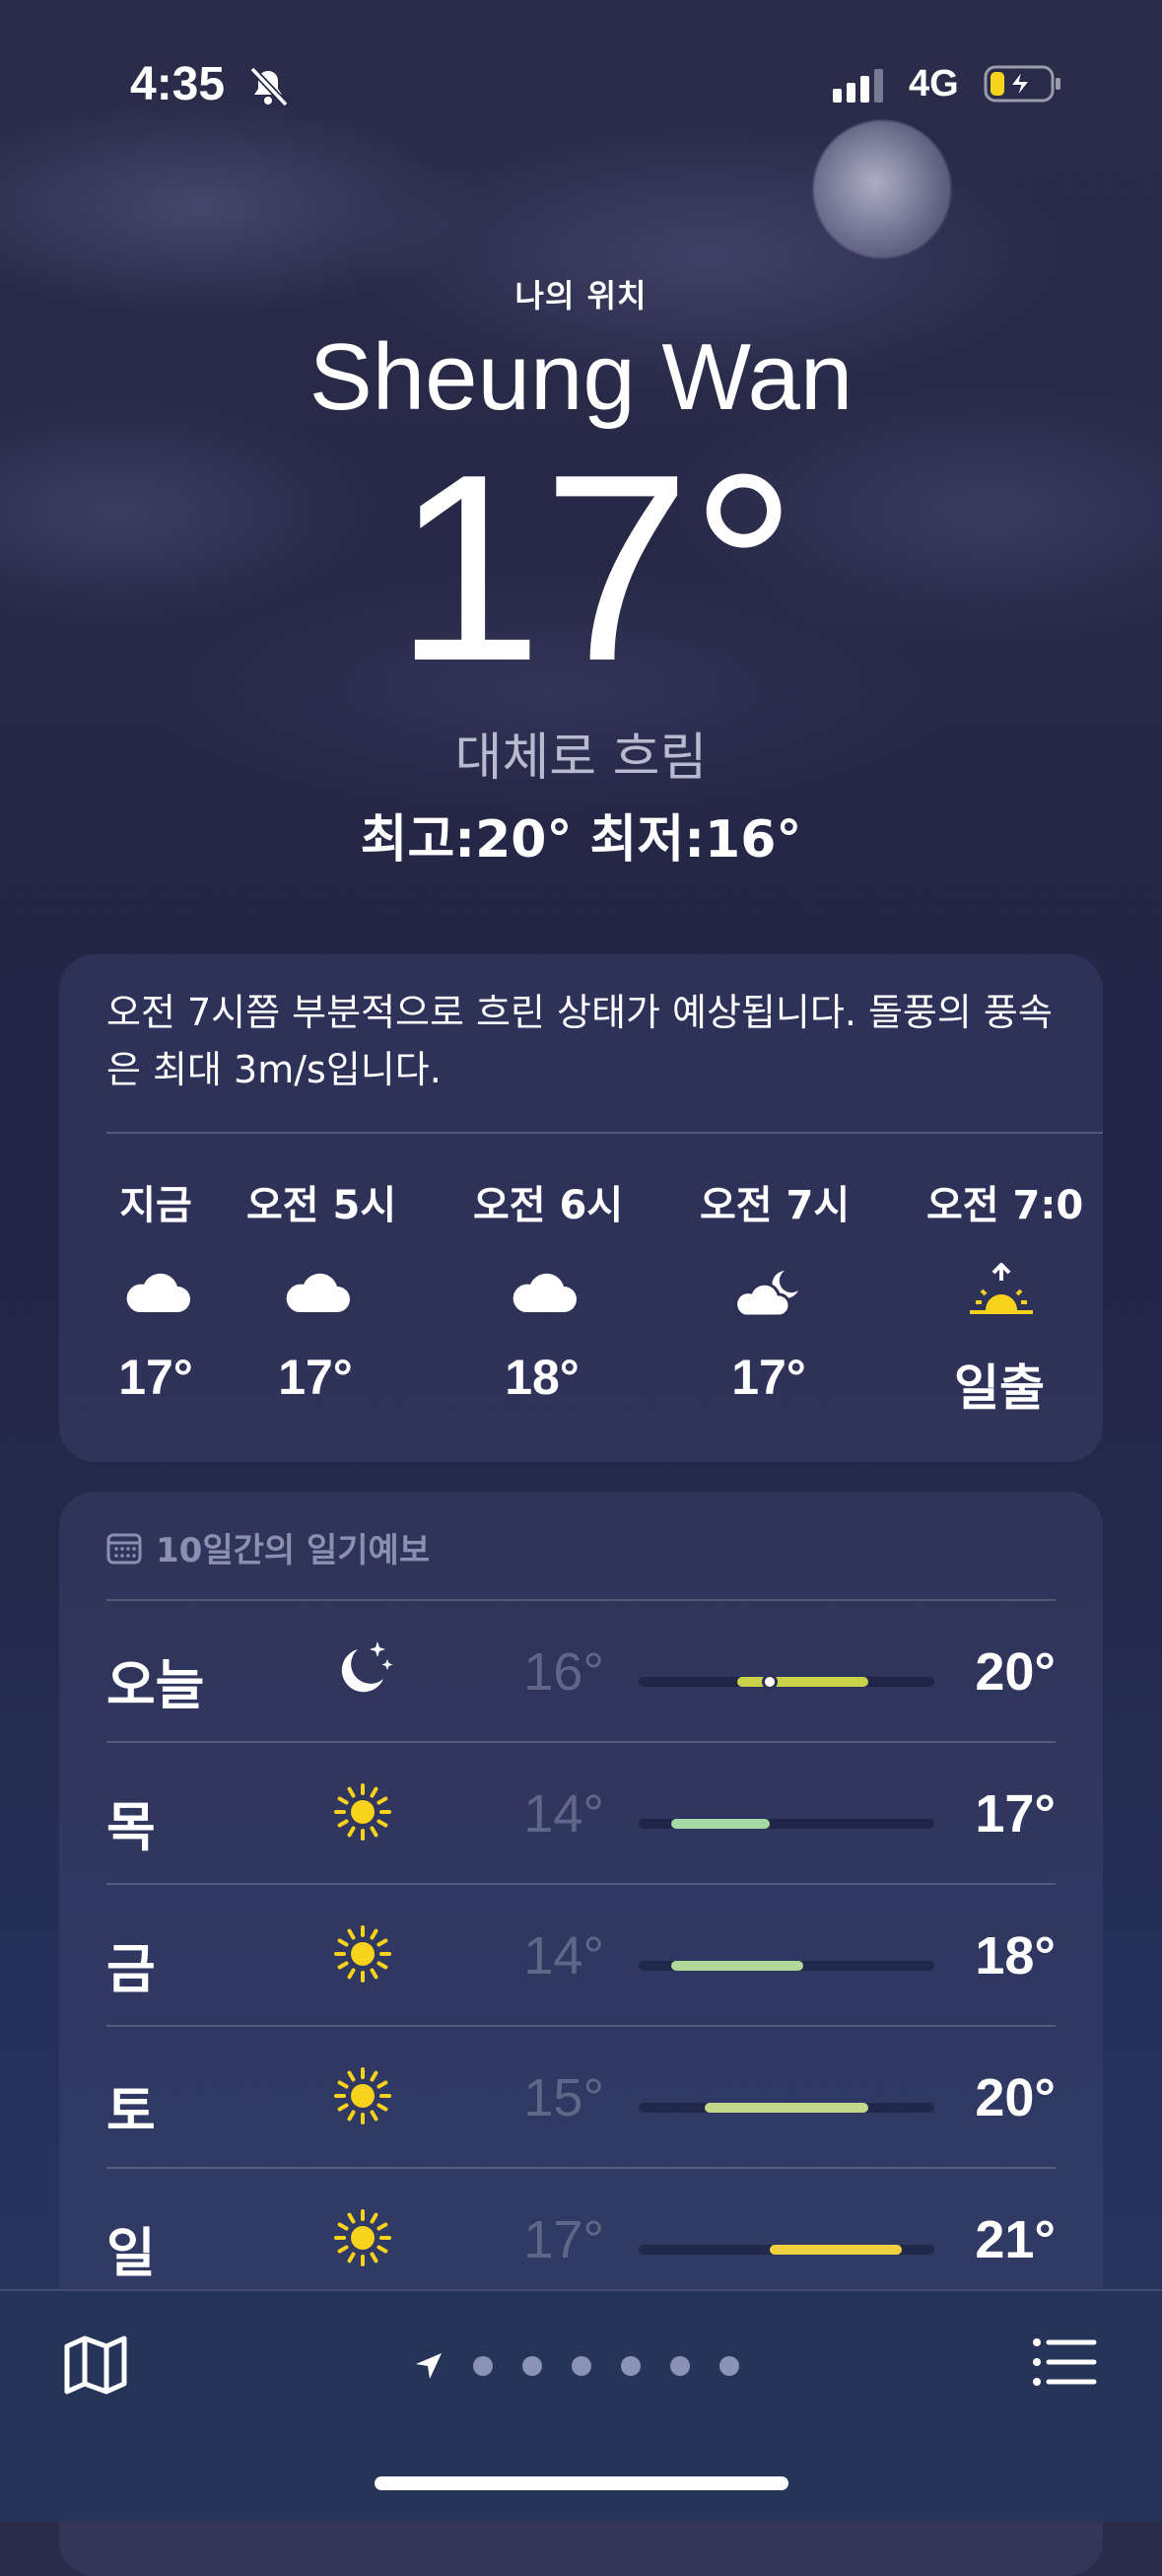 This screenshot has width=1162, height=2576. What do you see at coordinates (131, 1827) in the screenshot?
I see `day-name: 목` at bounding box center [131, 1827].